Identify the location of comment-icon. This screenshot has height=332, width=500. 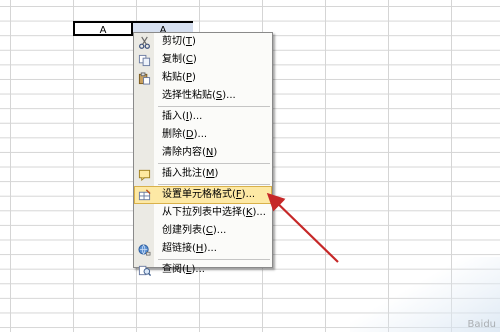
(144, 174).